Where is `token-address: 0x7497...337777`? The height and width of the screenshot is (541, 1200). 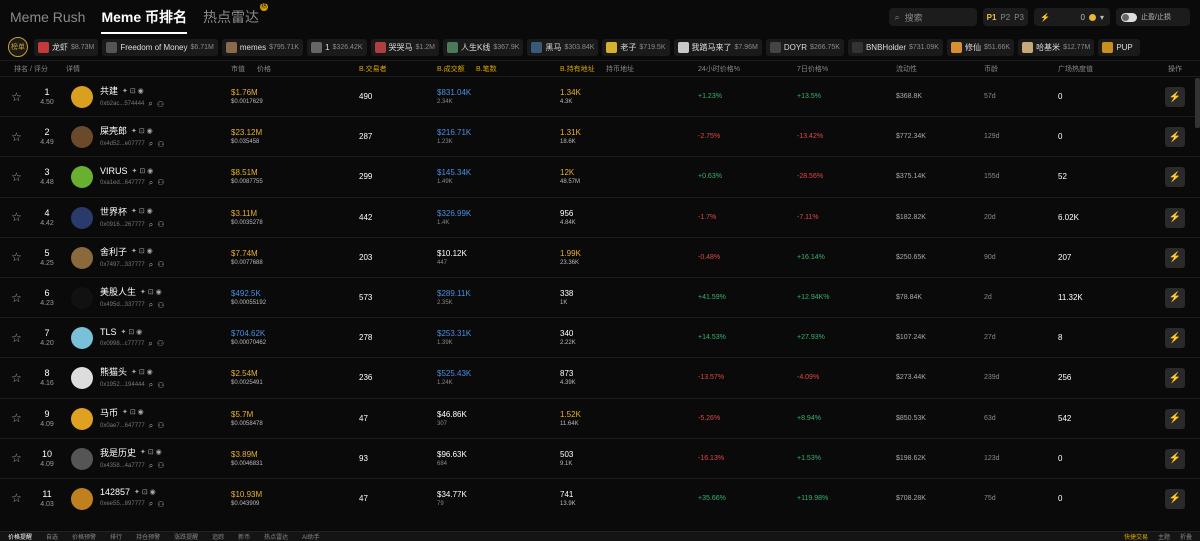 token-address: 0x7497...337777 is located at coordinates (122, 265).